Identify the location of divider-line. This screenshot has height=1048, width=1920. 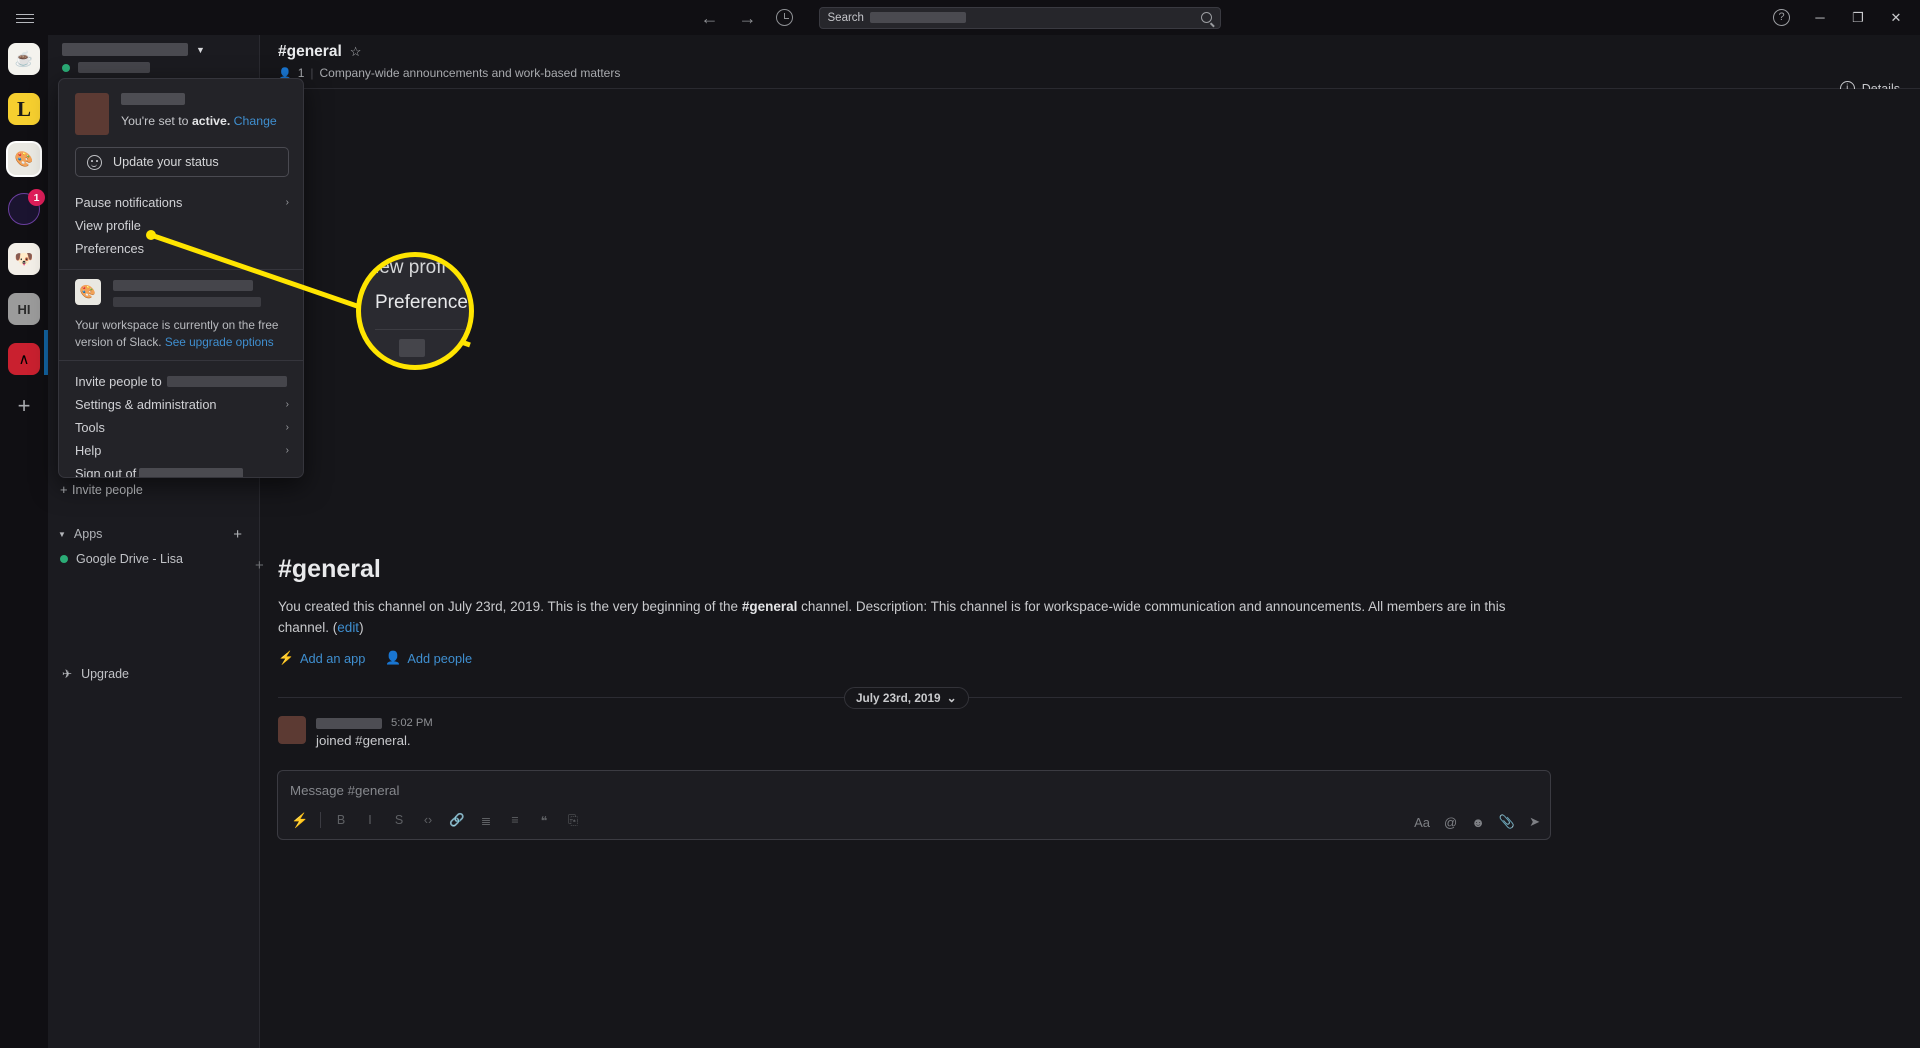
(1090, 697).